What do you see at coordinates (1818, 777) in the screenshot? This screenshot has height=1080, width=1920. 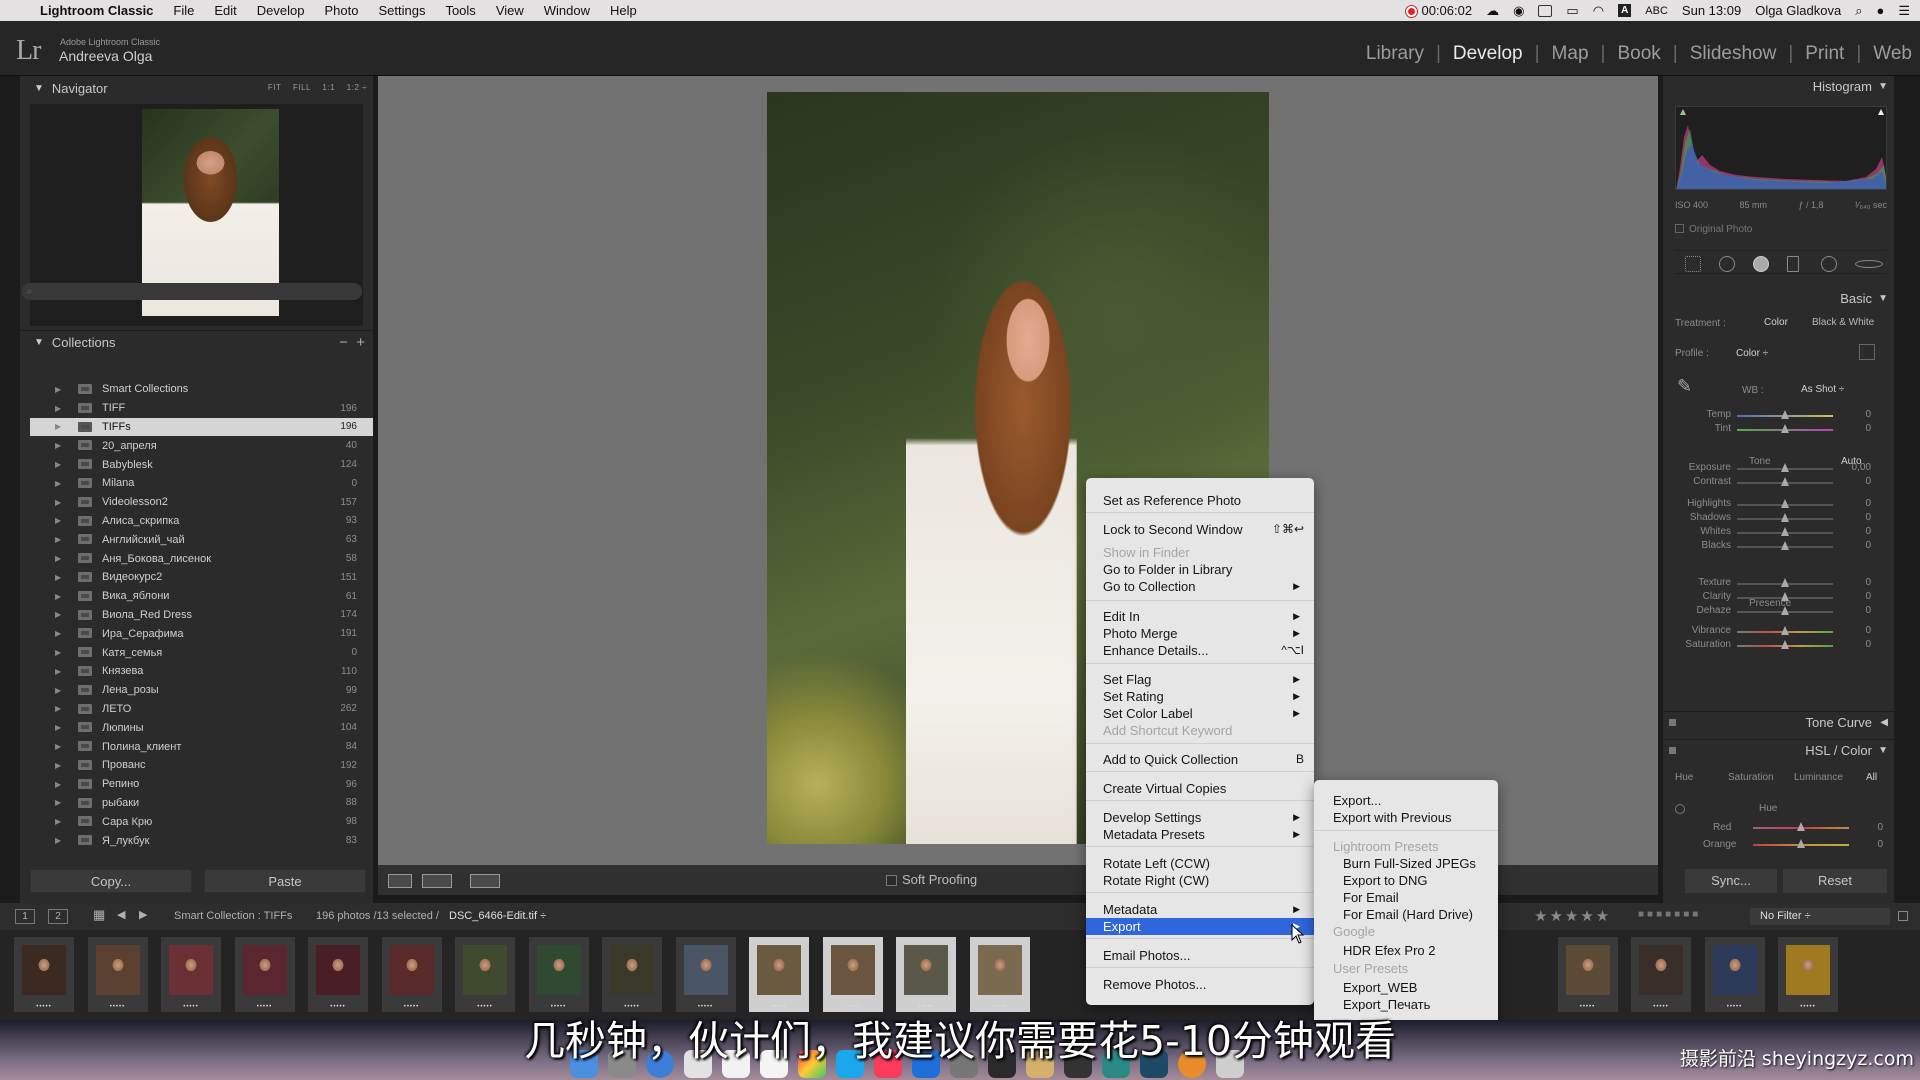 I see `hsl-tab-luminance: Luminance` at bounding box center [1818, 777].